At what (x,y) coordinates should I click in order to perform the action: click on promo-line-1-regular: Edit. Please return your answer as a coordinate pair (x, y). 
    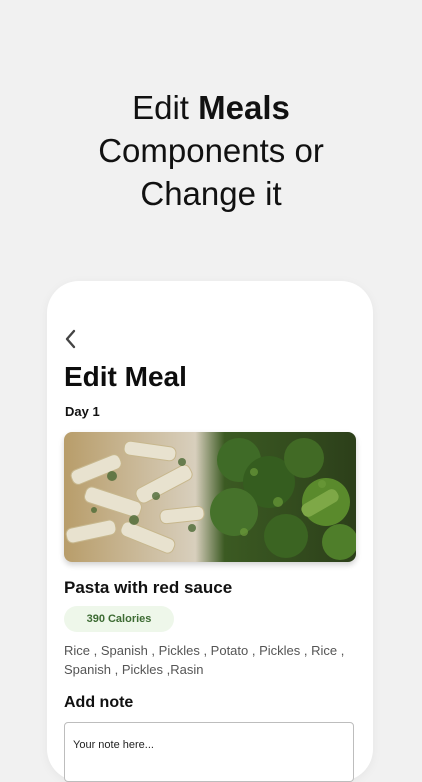
    Looking at the image, I should click on (165, 107).